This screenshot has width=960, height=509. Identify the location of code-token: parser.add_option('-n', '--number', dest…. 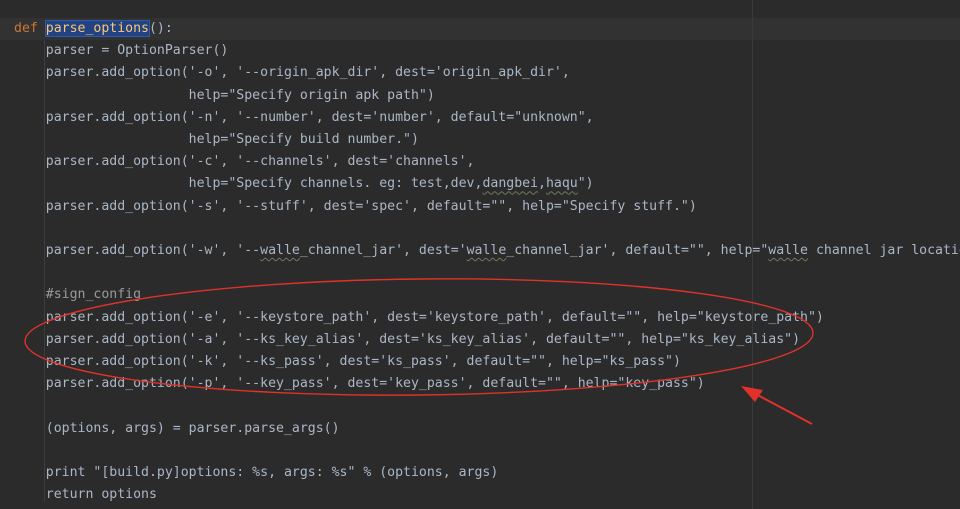
(304, 117).